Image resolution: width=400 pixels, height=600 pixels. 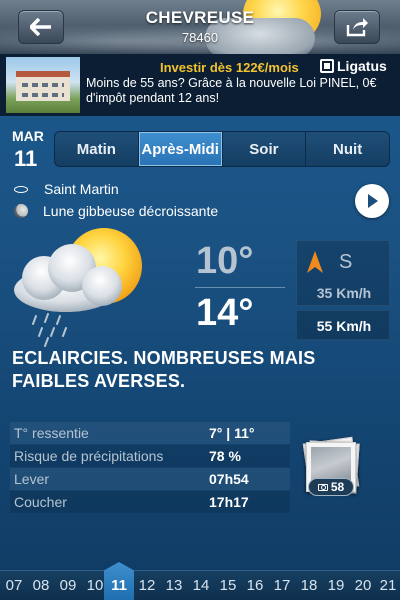 I want to click on day-item-17: 17, so click(x=282, y=585).